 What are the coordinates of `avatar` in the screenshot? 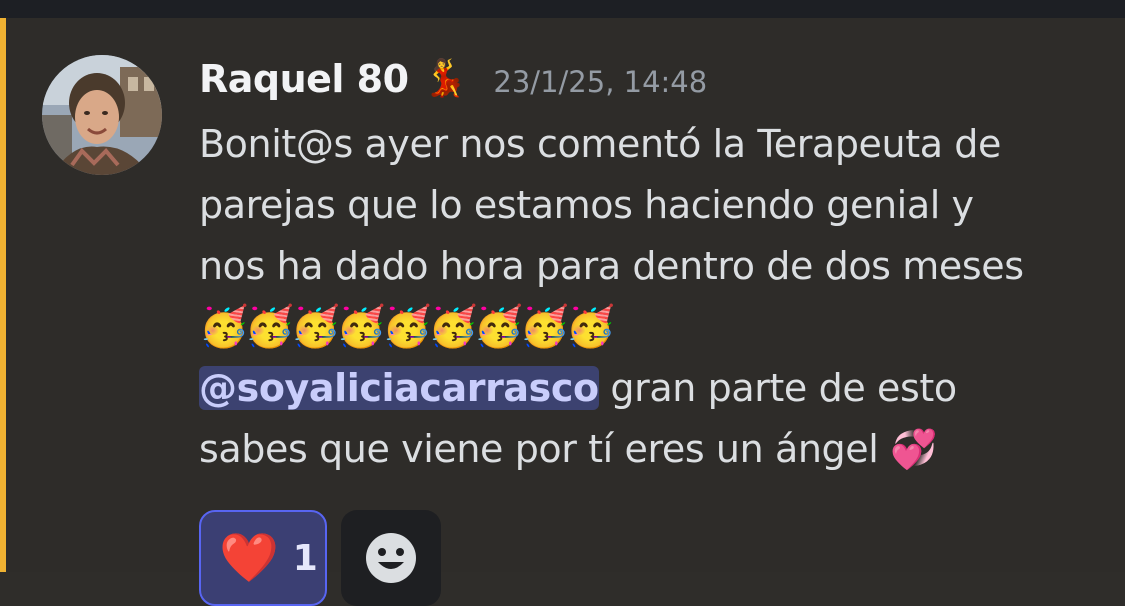 It's located at (102, 115).